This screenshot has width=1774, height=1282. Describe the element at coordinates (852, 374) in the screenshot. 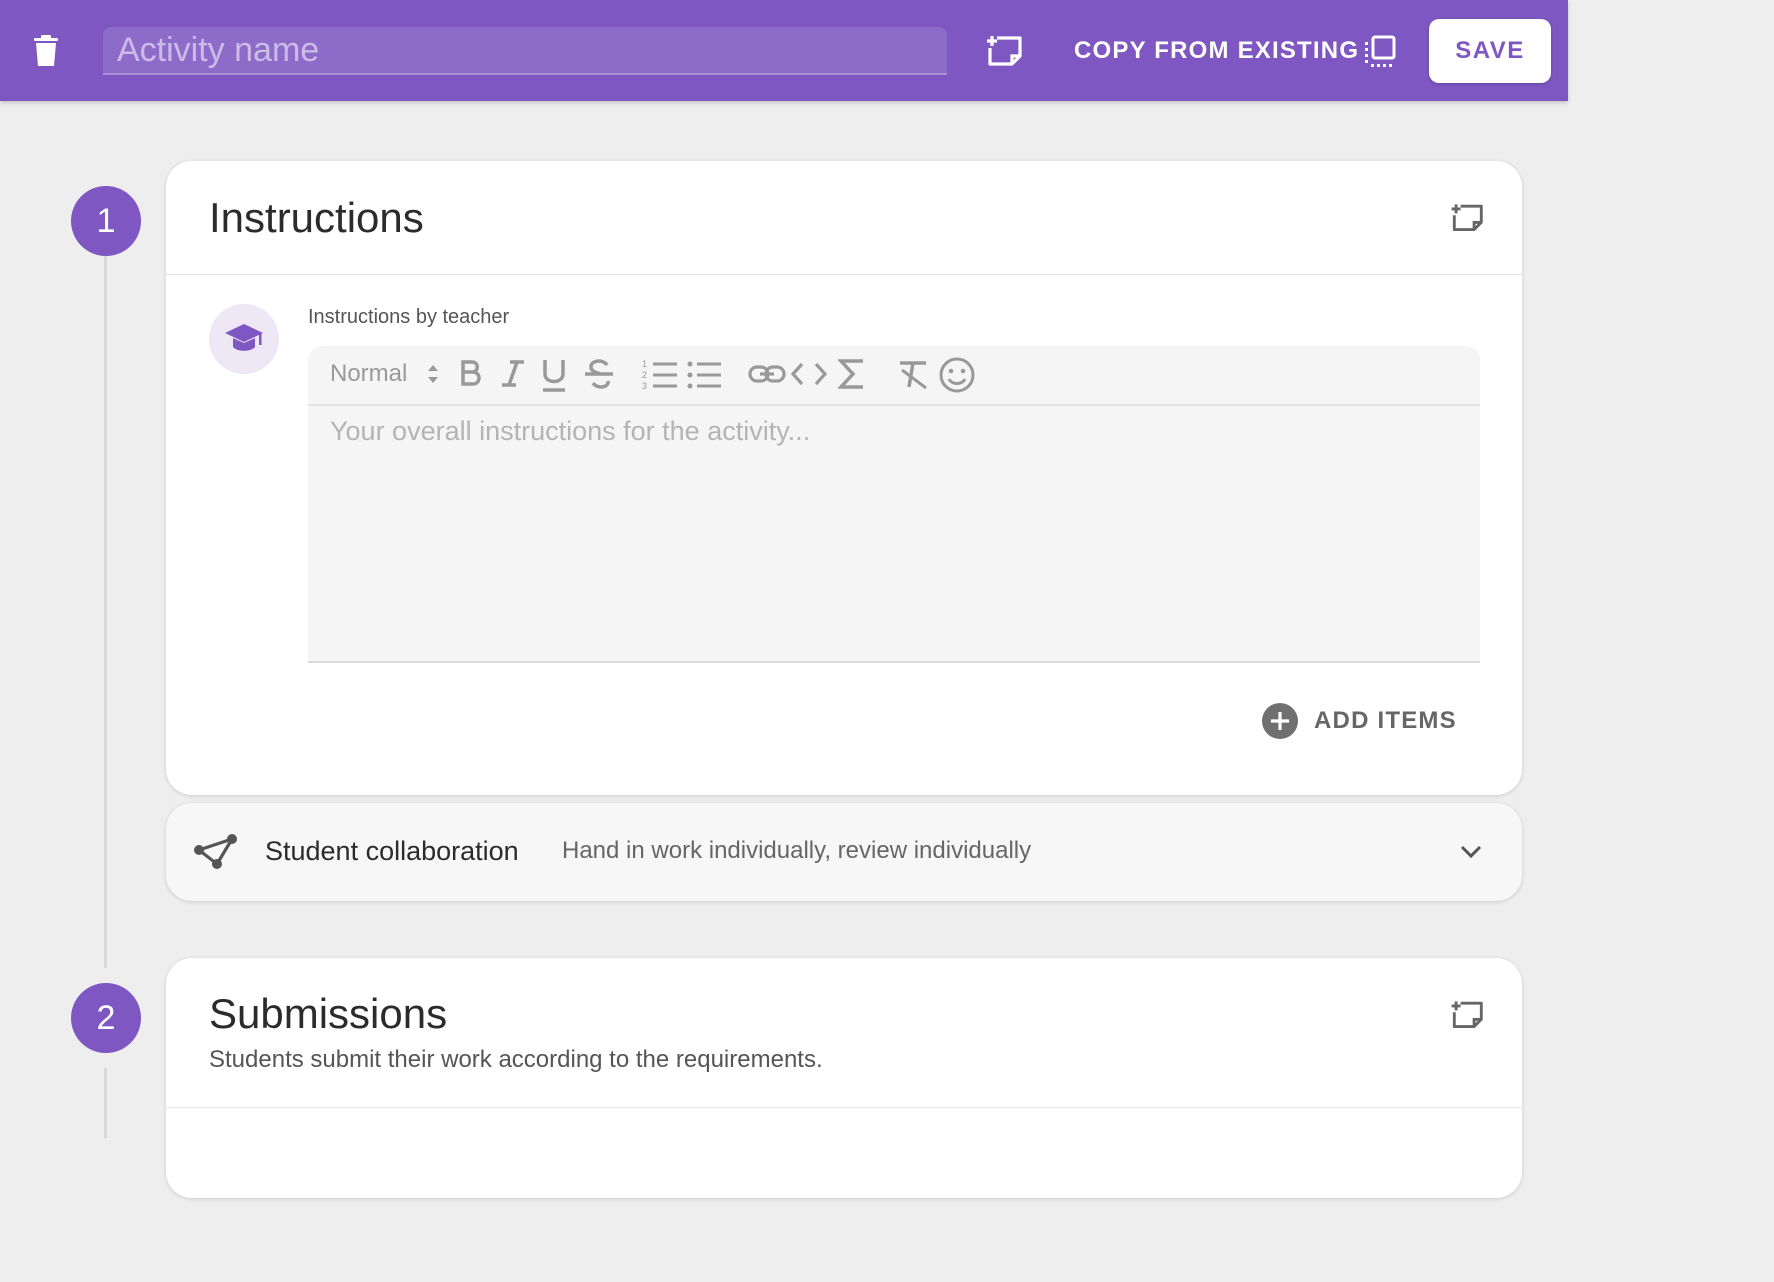

I see `formula-icon` at that location.